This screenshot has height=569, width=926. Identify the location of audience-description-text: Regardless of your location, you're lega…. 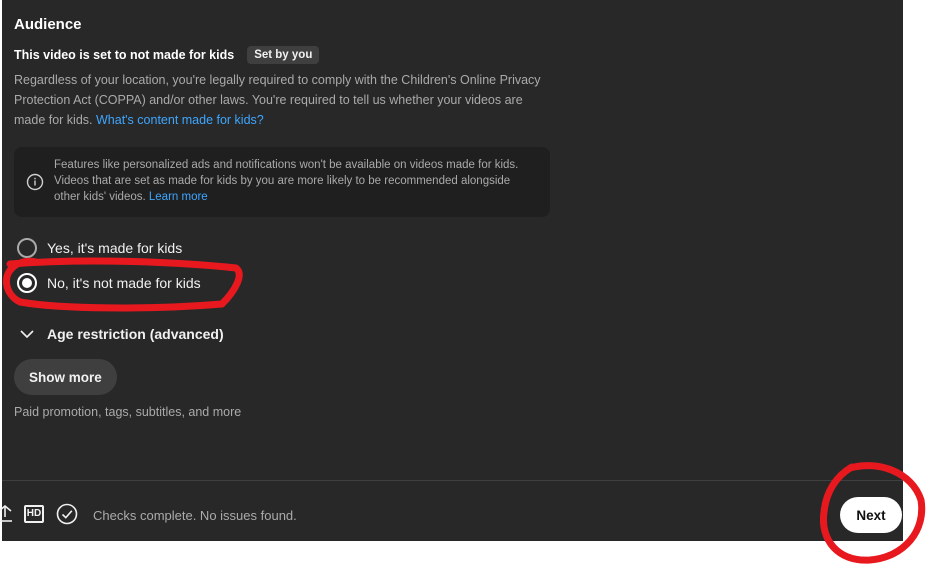
(277, 100).